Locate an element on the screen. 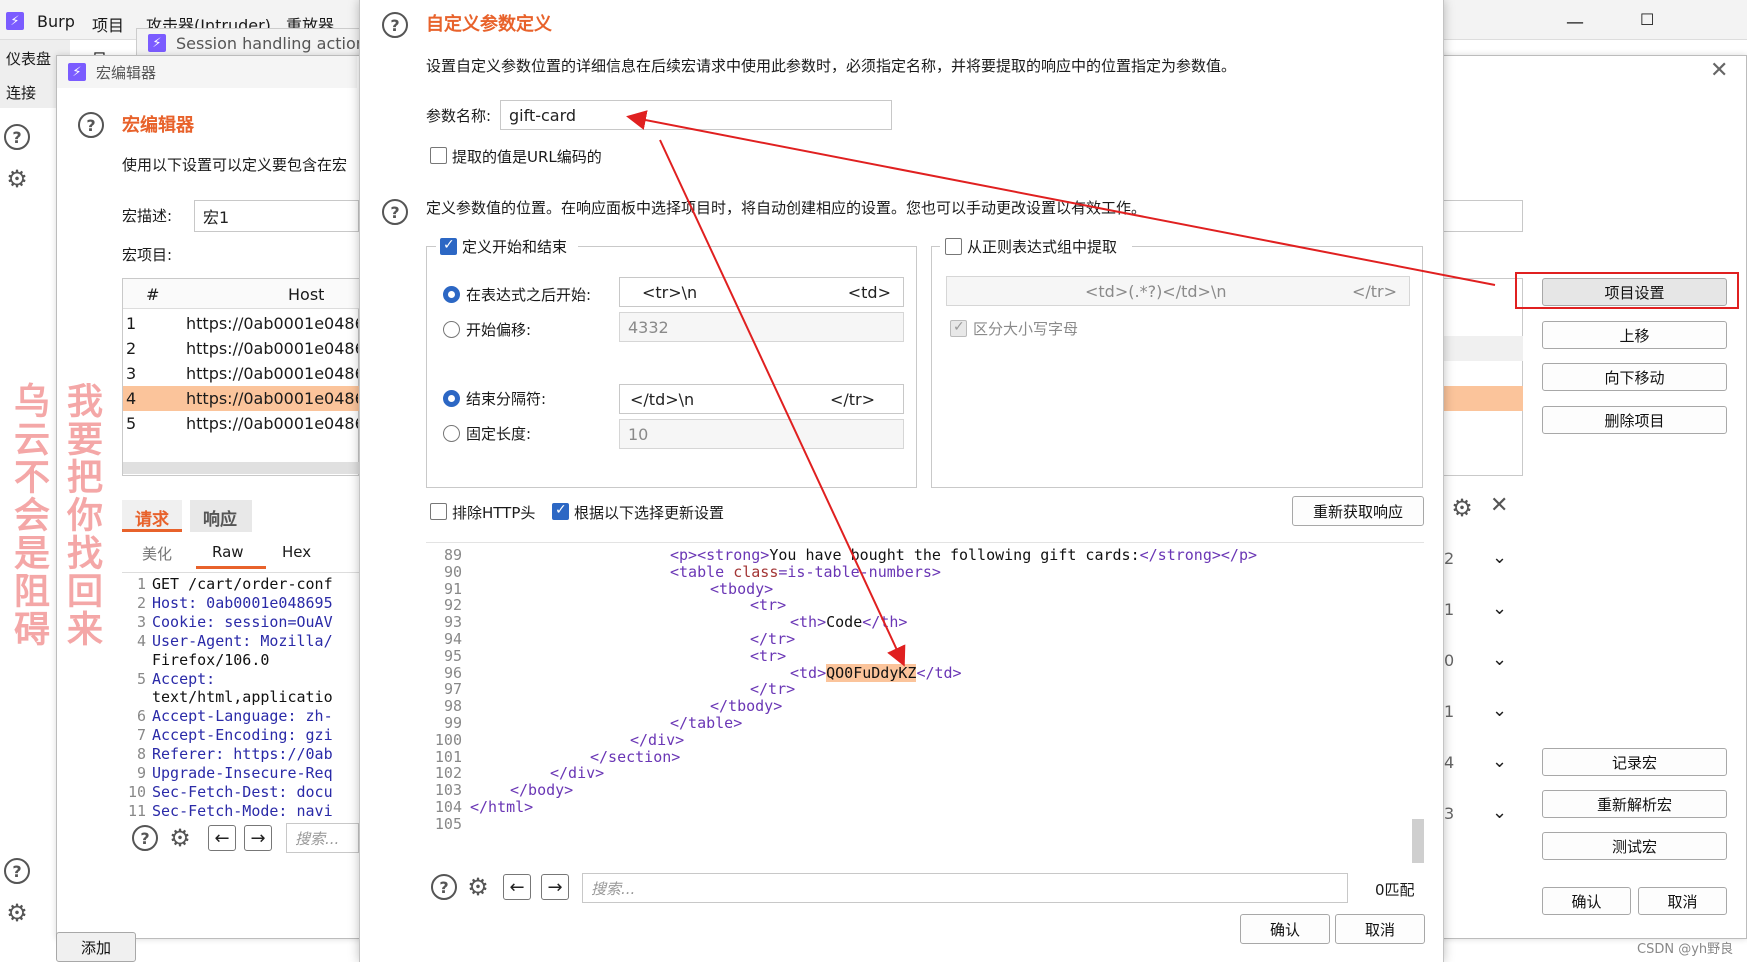  start-after-radio is located at coordinates (451, 294).